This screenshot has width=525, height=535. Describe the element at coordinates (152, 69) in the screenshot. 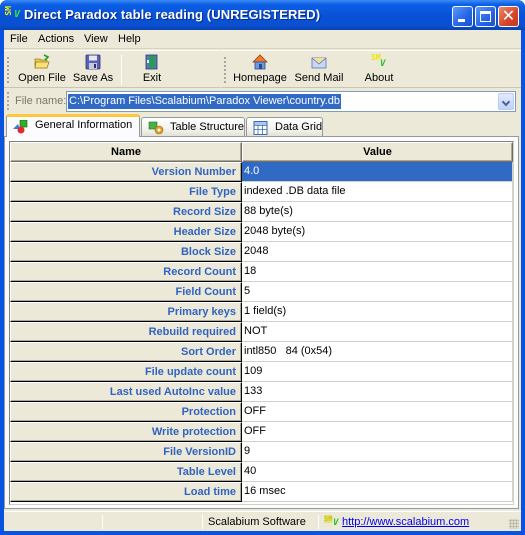

I see `exit-button: Exit` at that location.